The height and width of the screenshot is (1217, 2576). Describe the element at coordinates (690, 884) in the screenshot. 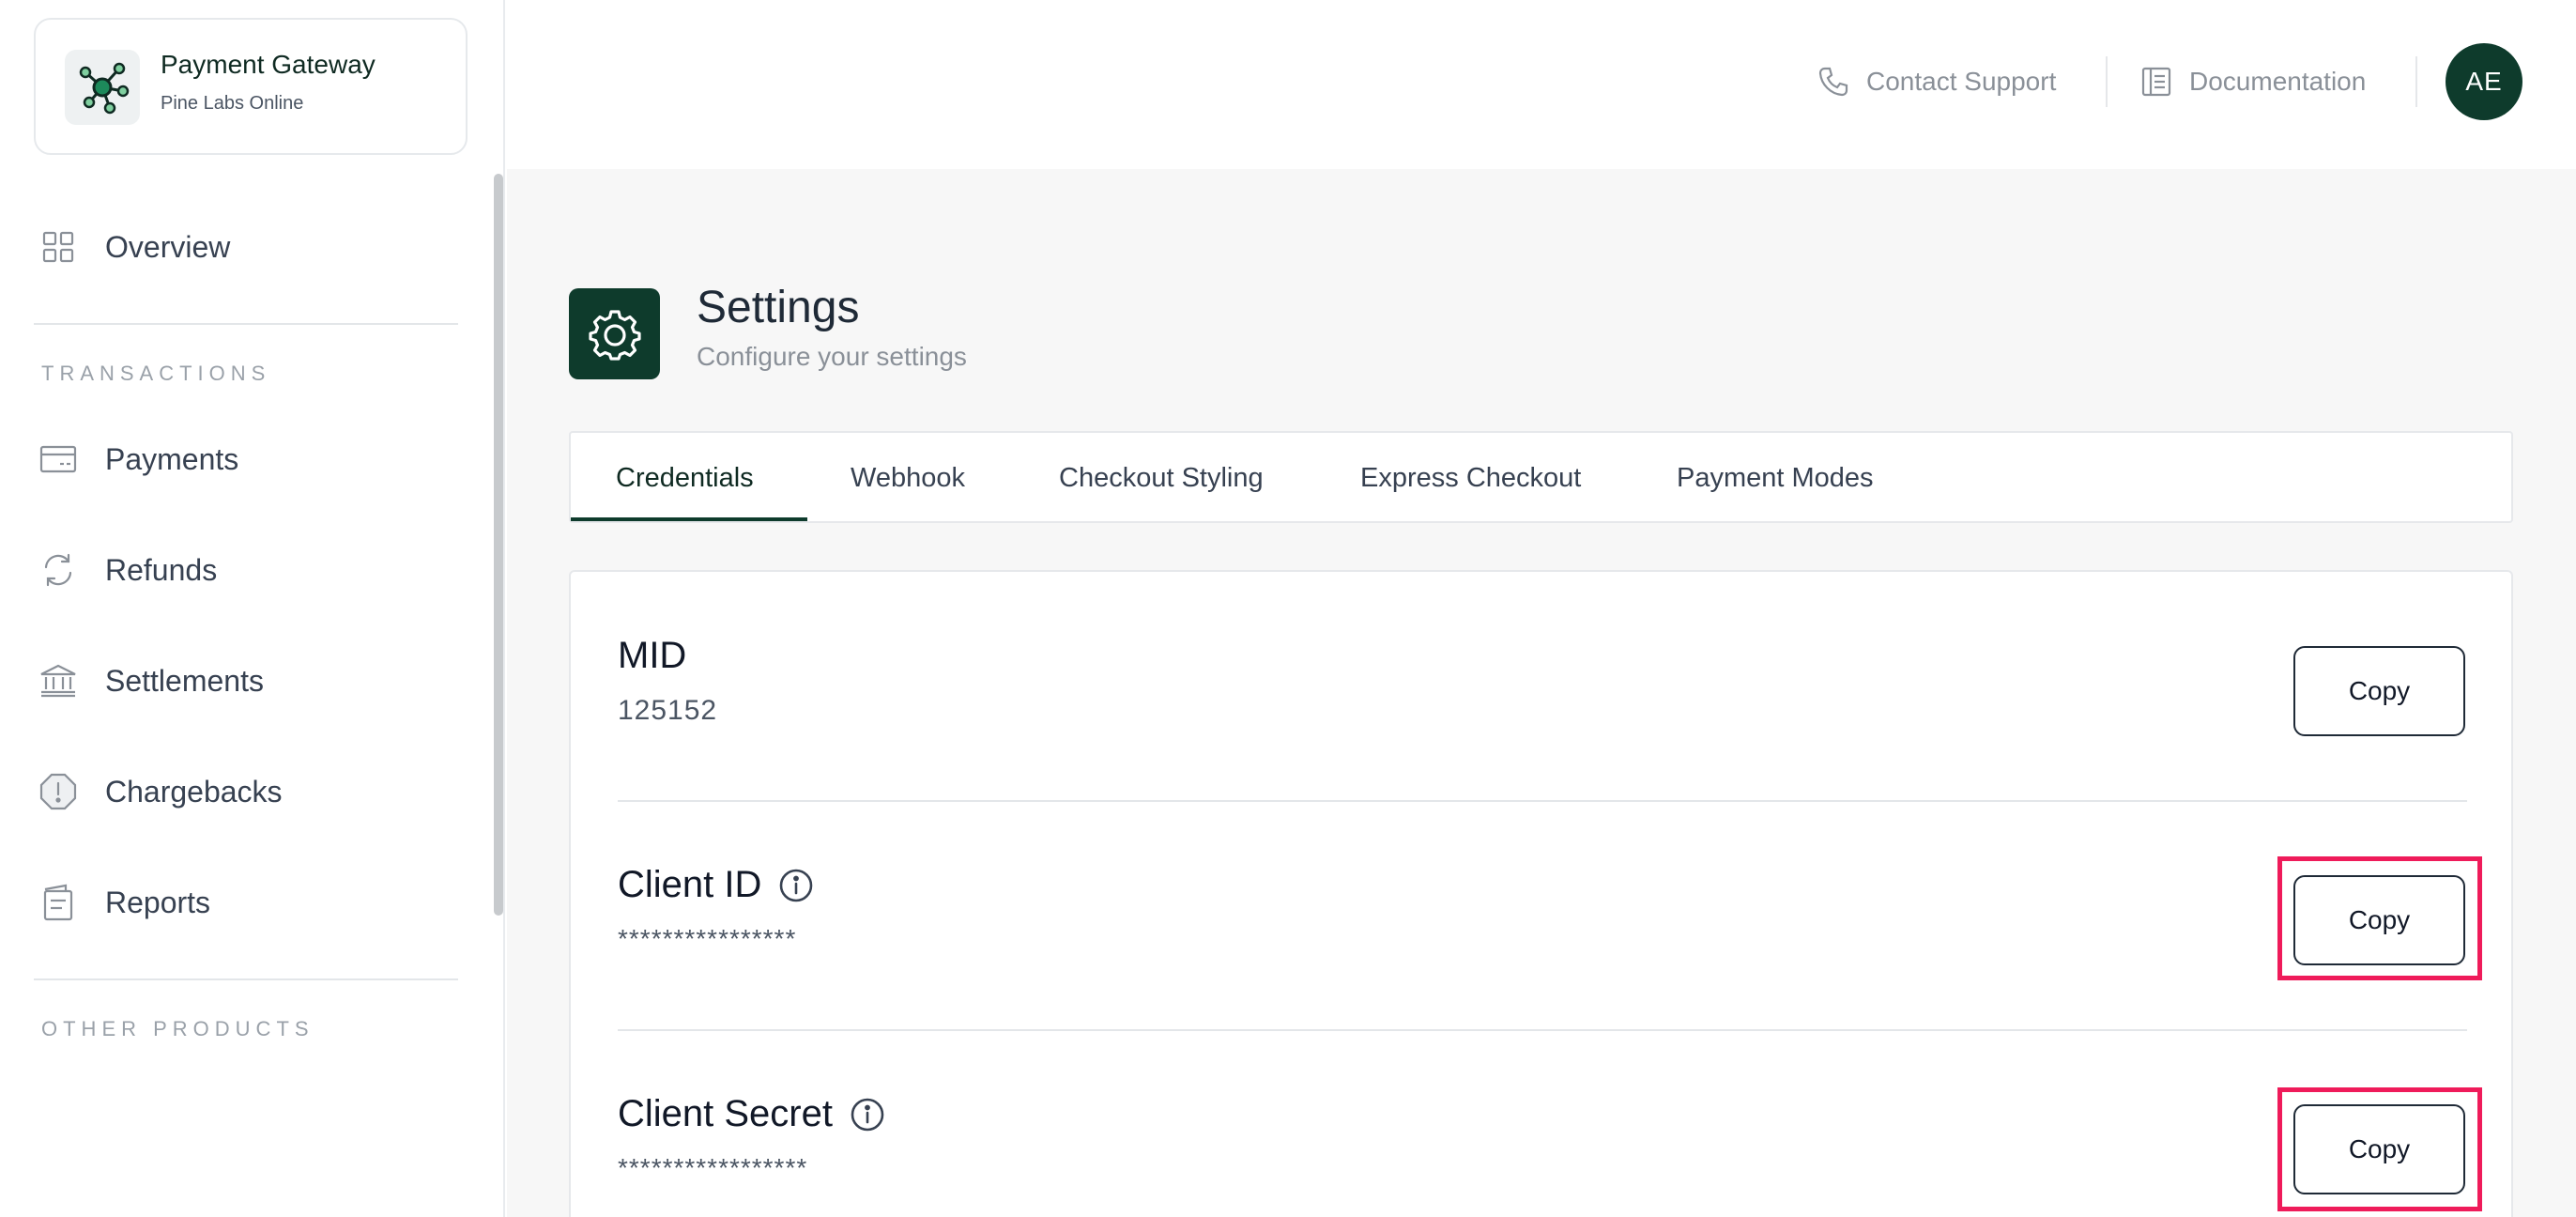

I see `client-id-label-text: Client ID` at that location.